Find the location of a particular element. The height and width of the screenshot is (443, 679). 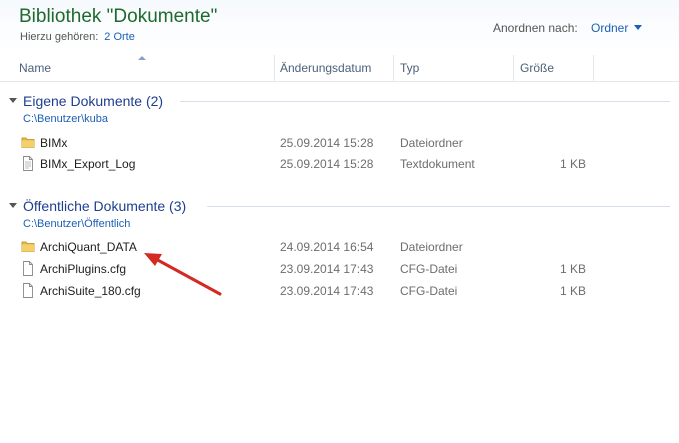

item-name: BIMx_Export_Log is located at coordinates (88, 164).